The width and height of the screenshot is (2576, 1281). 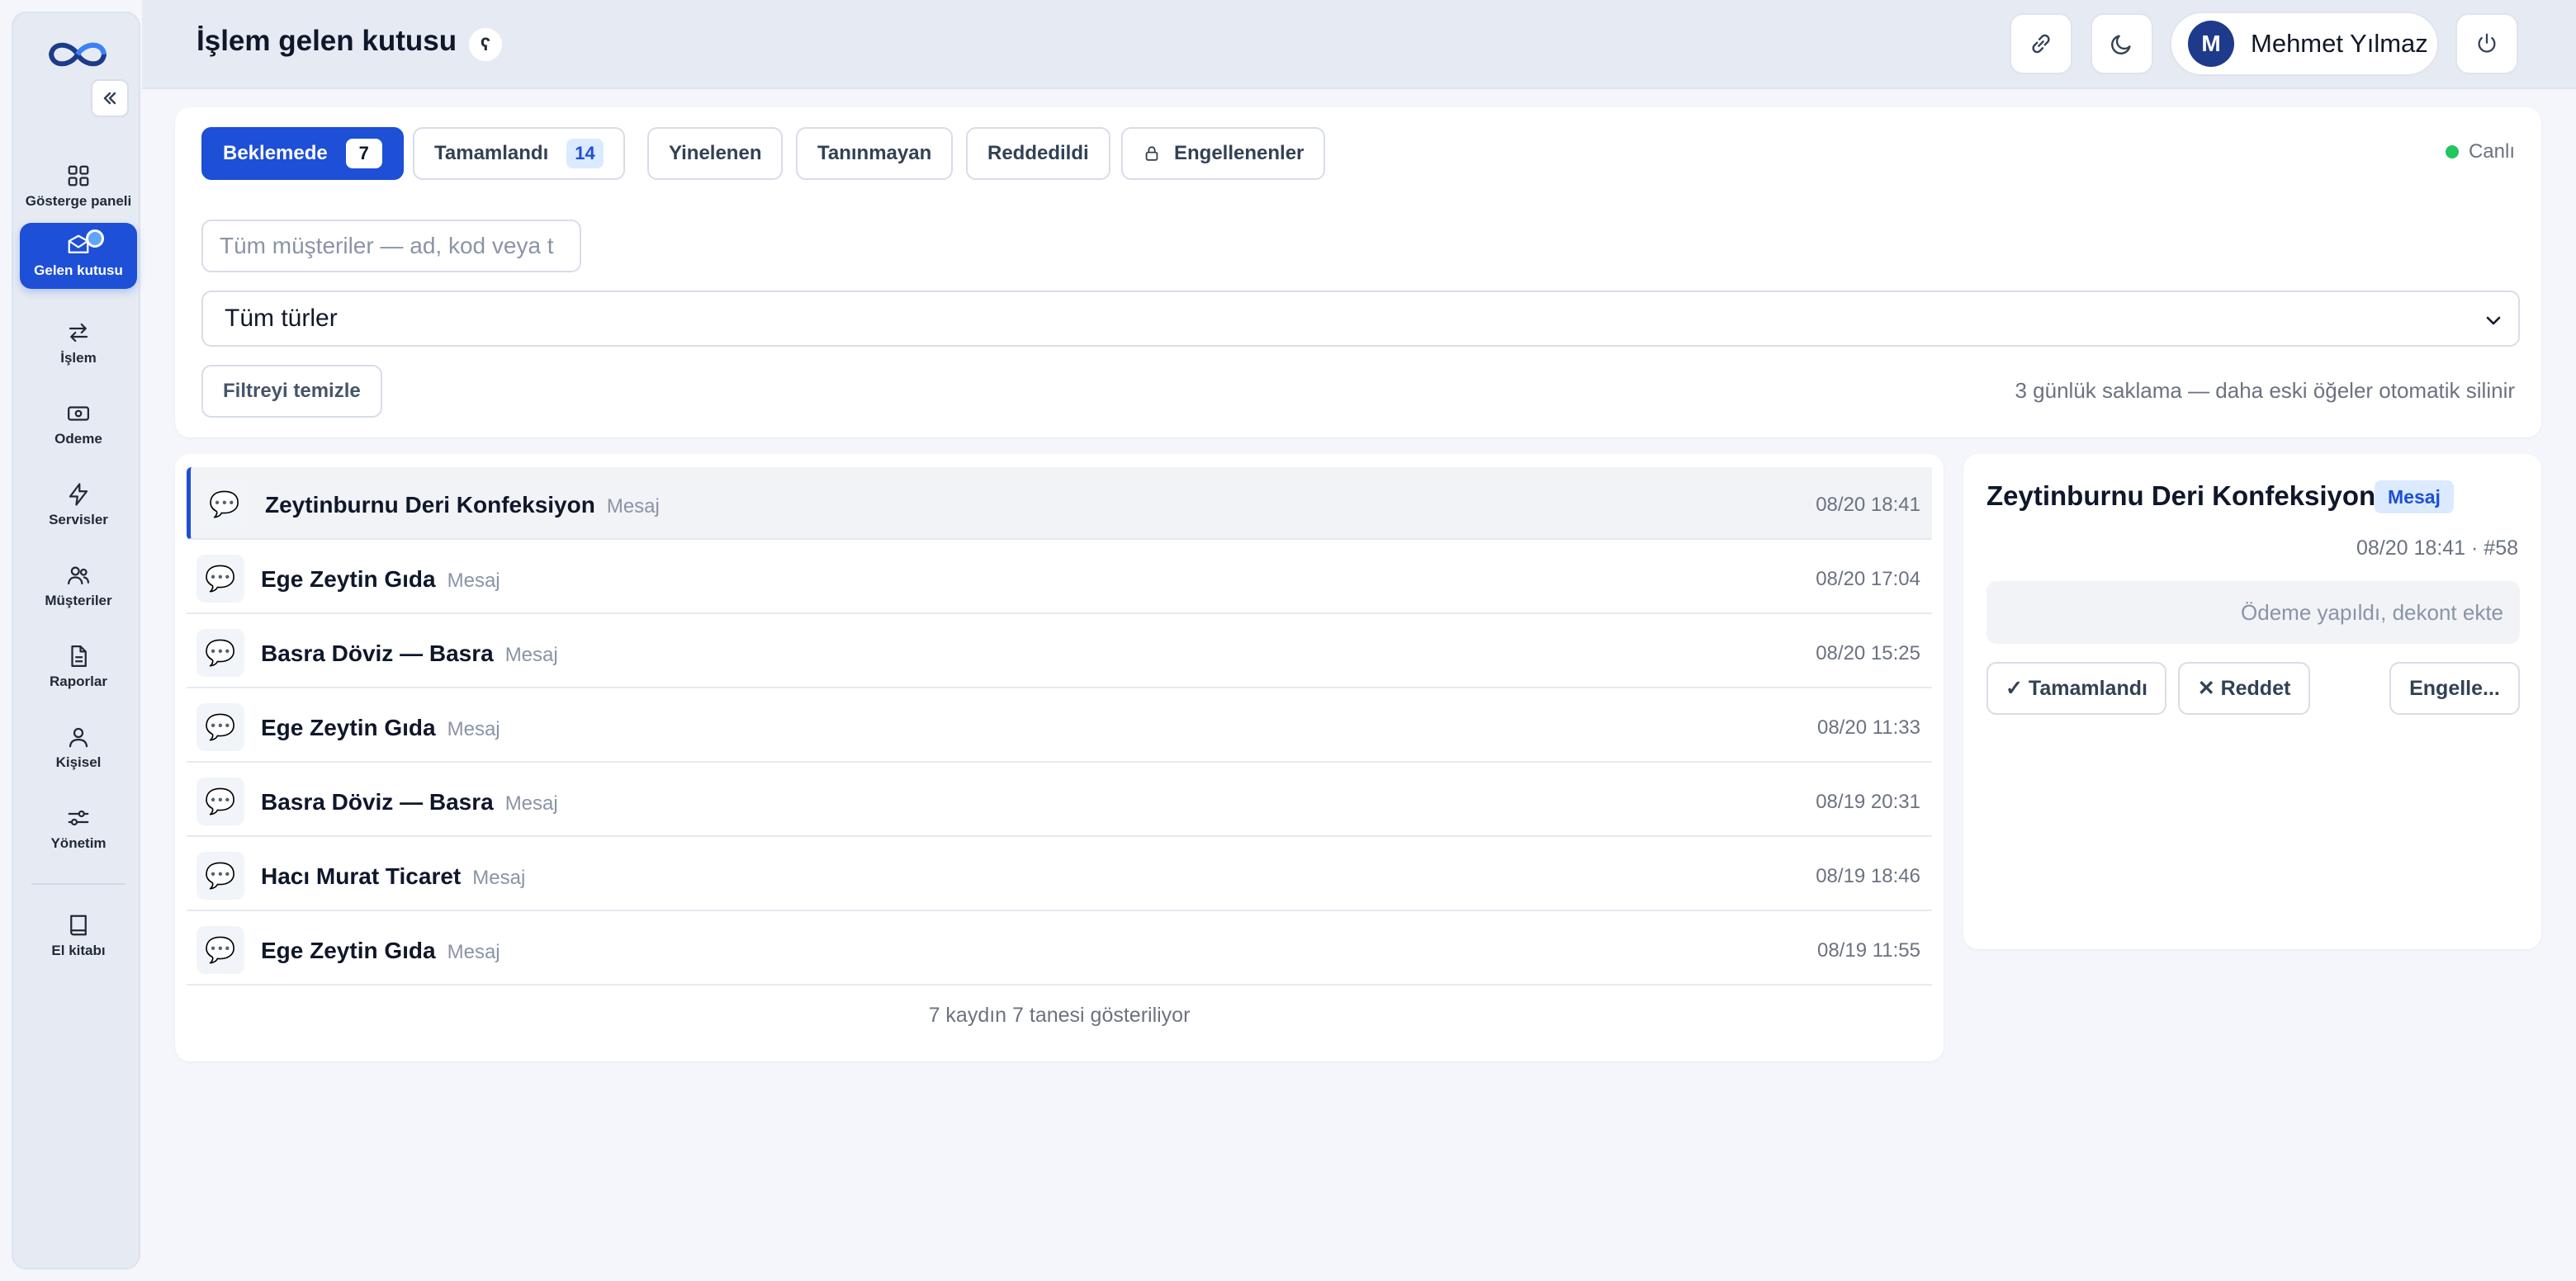 I want to click on tab-label: Tanınmayan, so click(x=874, y=153).